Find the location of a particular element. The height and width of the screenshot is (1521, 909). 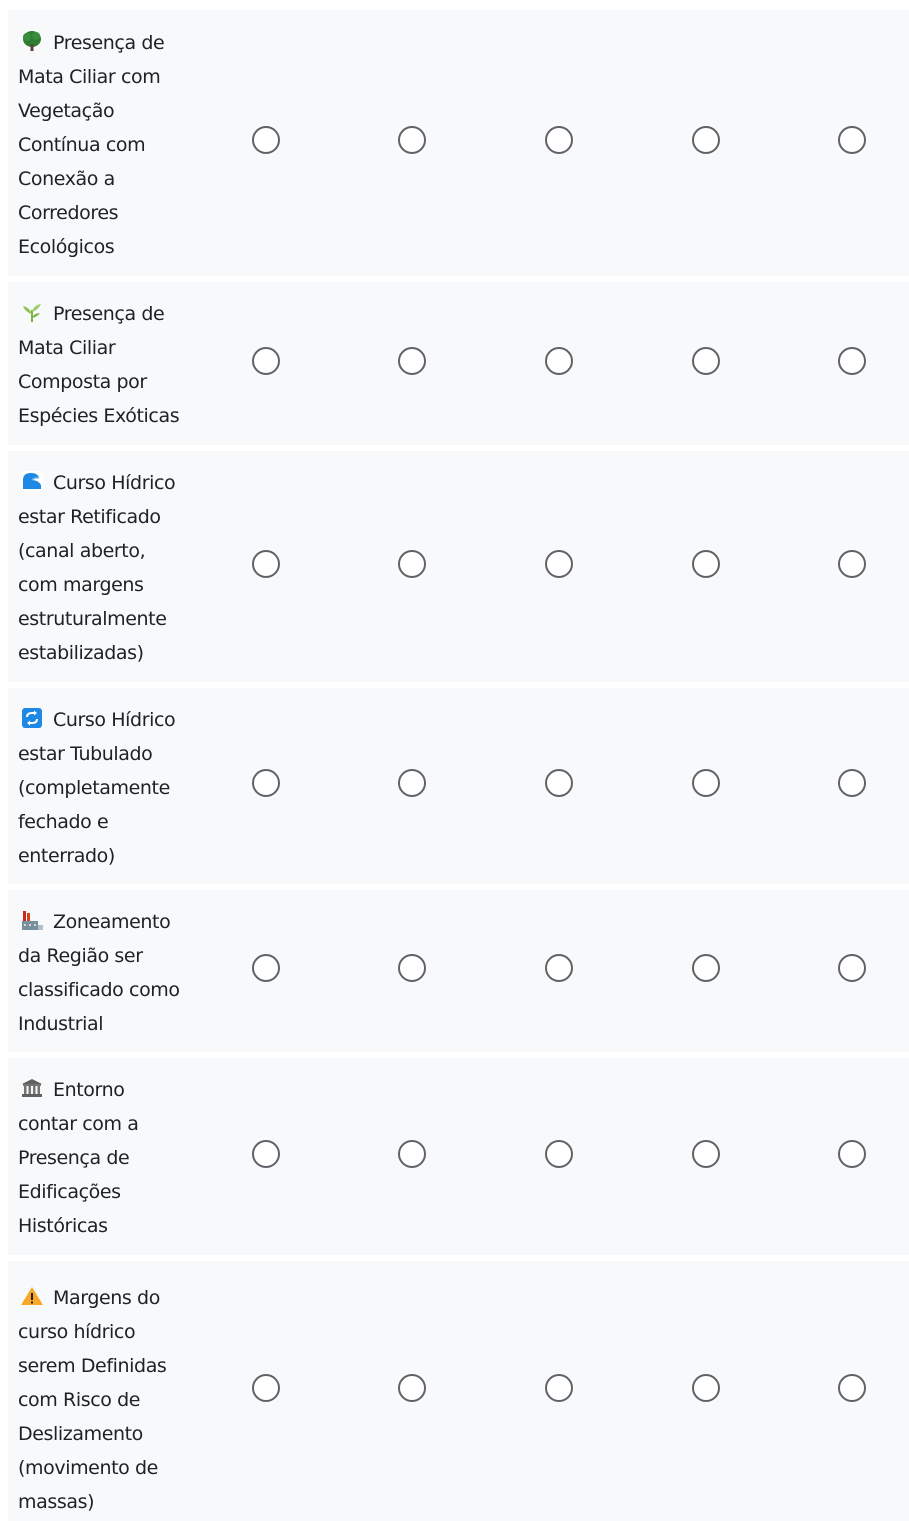

warning-icon is located at coordinates (32, 1296).